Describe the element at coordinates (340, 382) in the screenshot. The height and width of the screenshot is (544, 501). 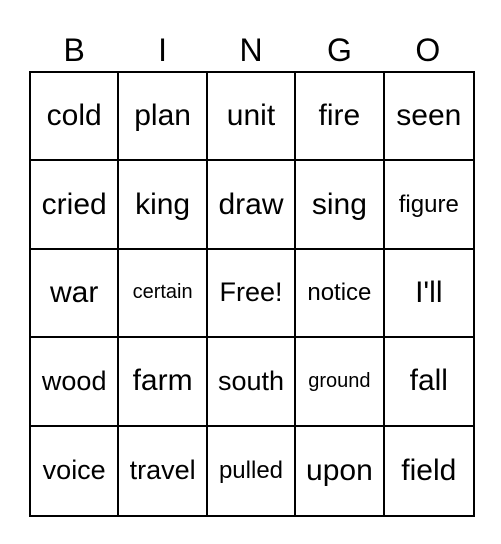
I see `bingo-cell: ground` at that location.